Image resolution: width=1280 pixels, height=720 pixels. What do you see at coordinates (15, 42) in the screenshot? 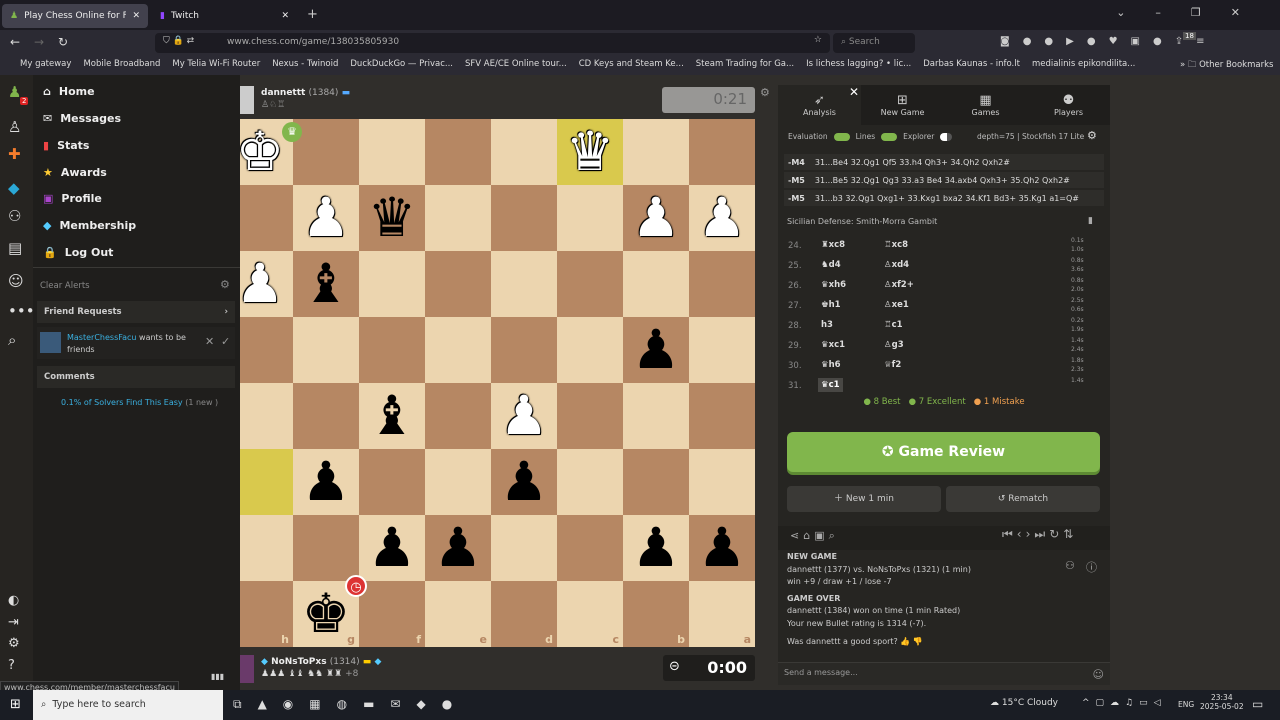
I see `back-icon: ←` at bounding box center [15, 42].